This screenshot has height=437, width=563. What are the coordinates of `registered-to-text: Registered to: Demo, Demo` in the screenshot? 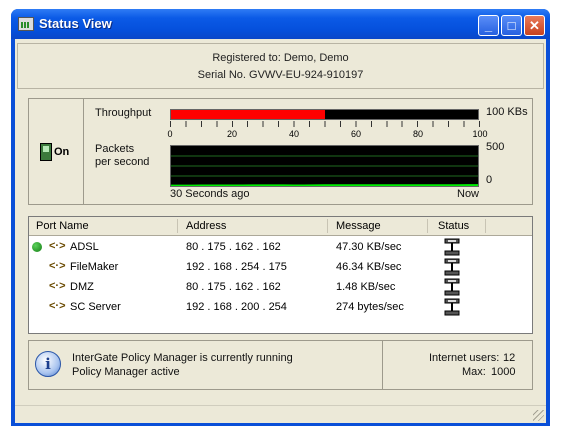 It's located at (280, 58).